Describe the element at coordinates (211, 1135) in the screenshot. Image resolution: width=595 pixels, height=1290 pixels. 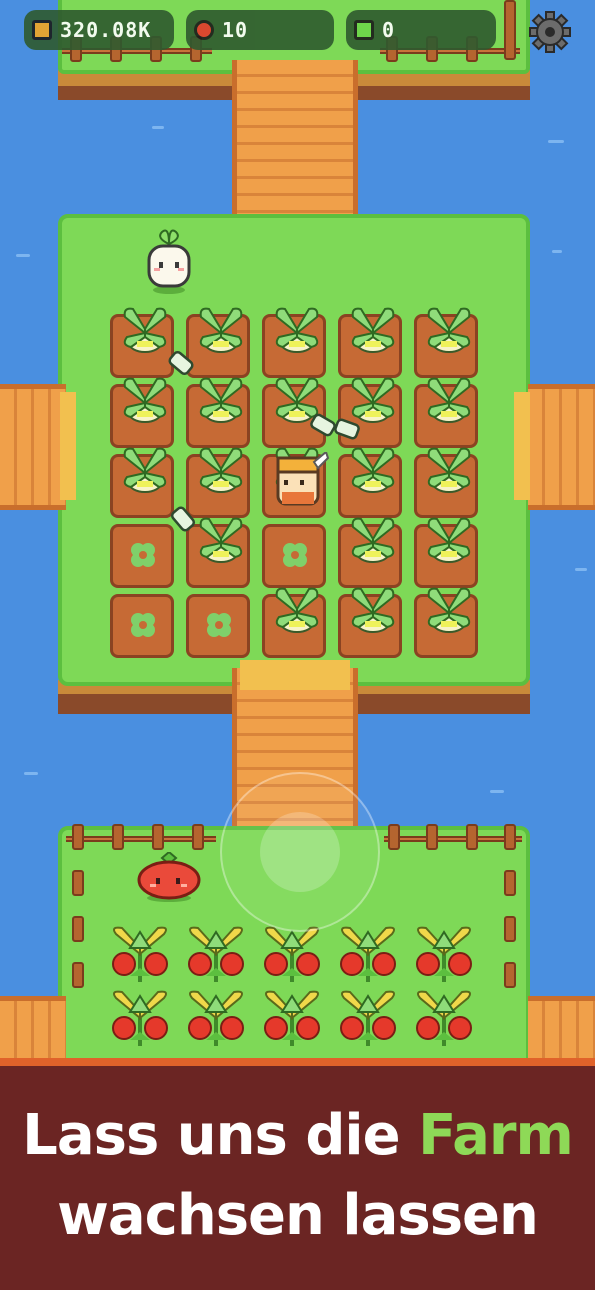
I see `banner-line-1-prefix: Lass uns die` at that location.